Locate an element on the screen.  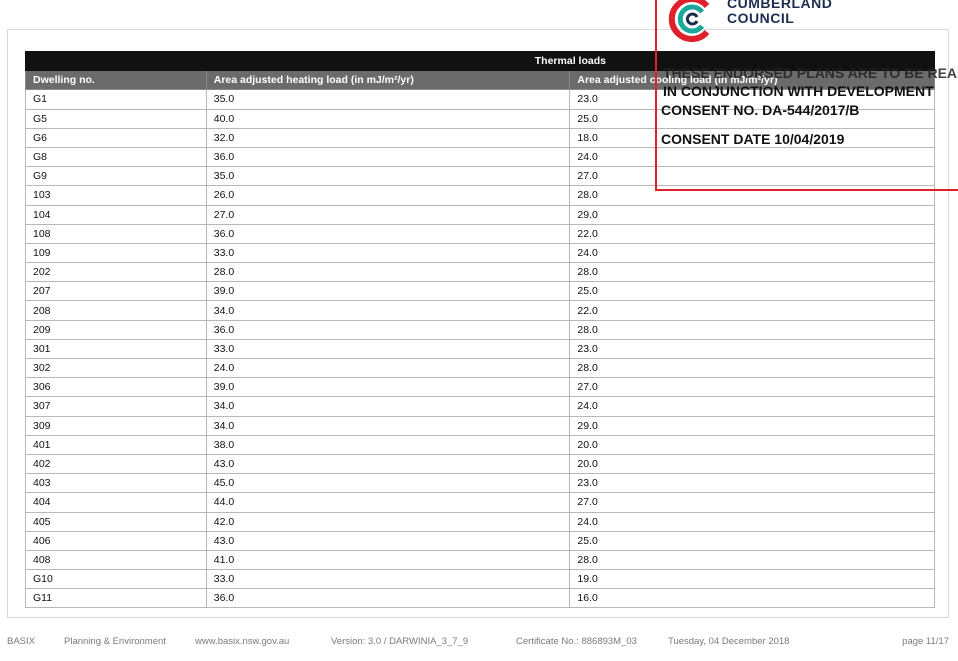
footer-certificate: Certificate No.: 886893M_03 is located at coordinates (576, 641).